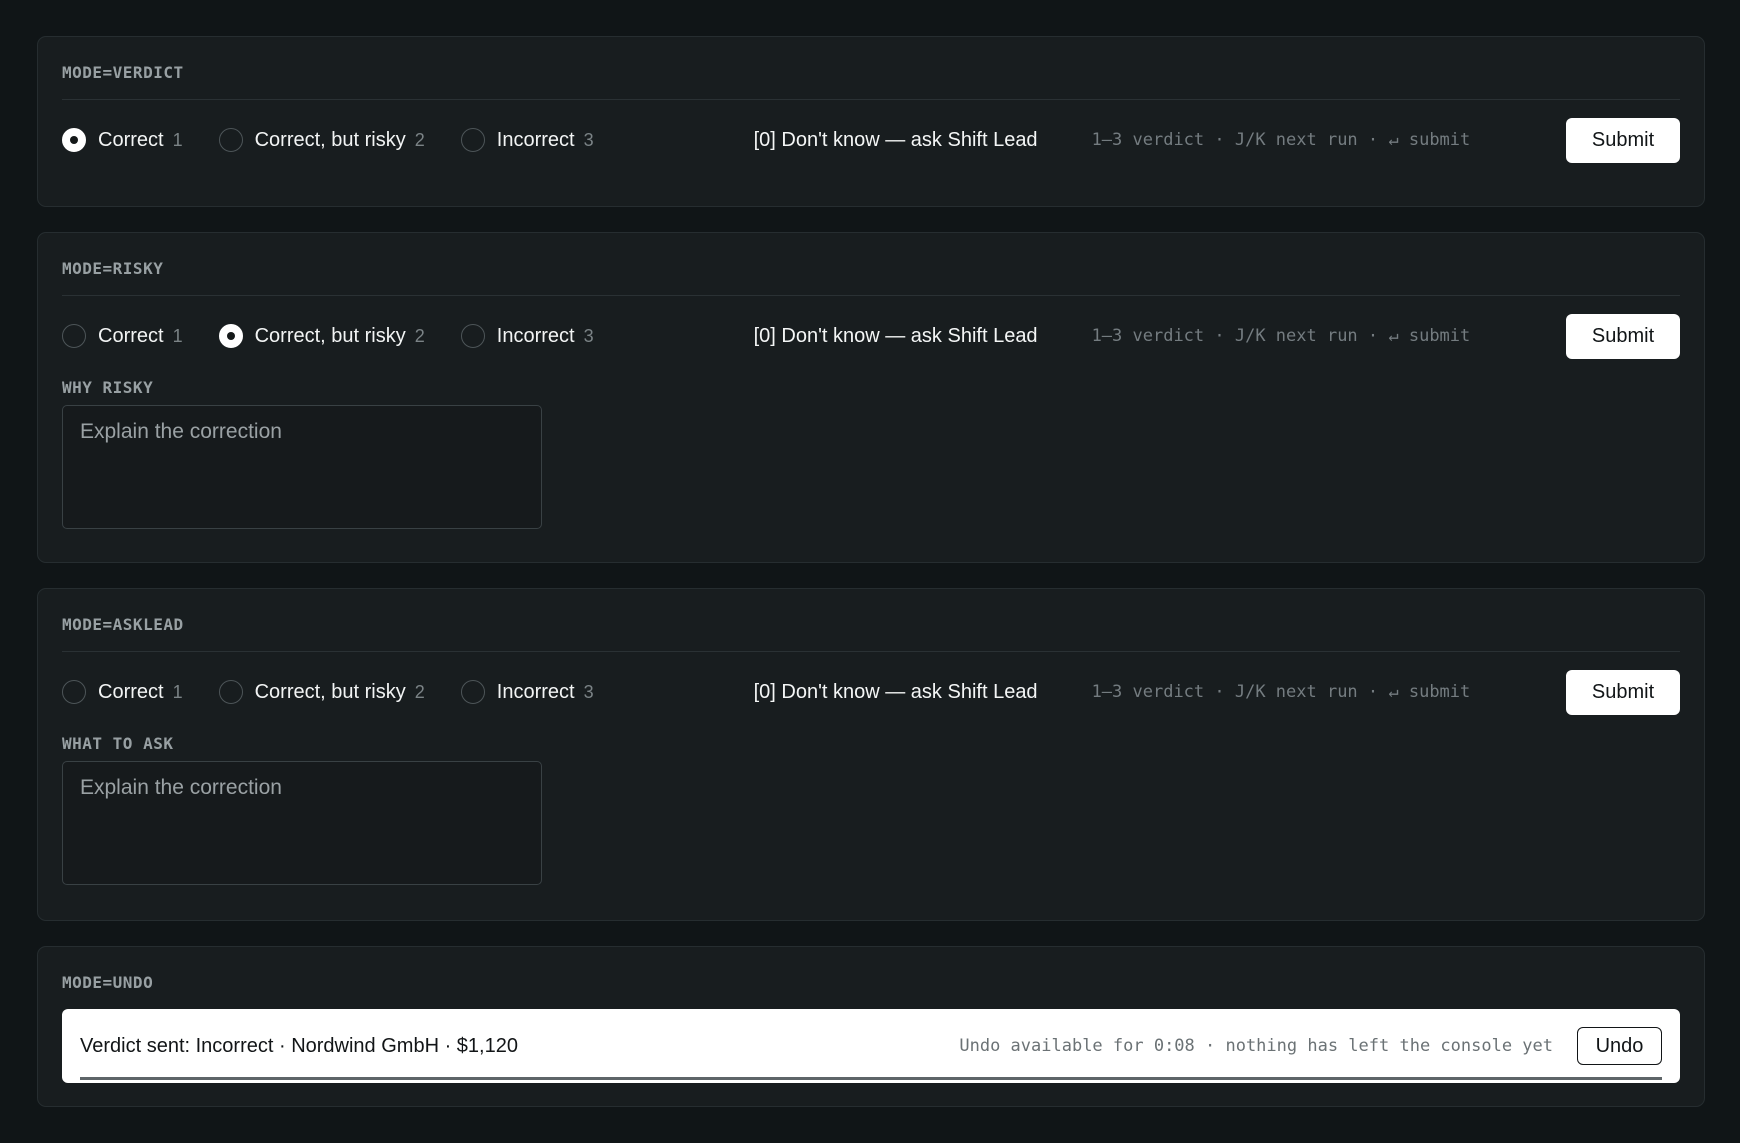  I want to click on undo-progress-track, so click(871, 1078).